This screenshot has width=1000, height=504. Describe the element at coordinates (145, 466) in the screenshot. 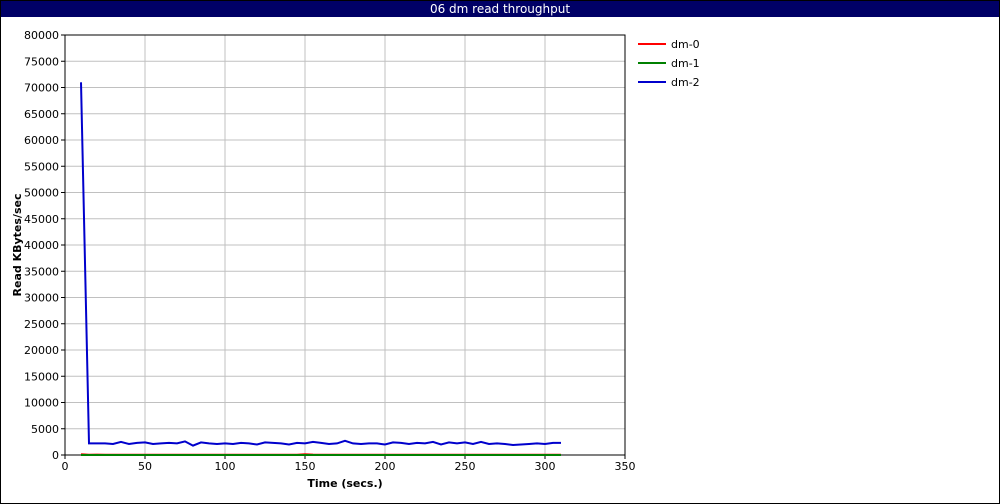

I see `x-tick-label: 50` at that location.